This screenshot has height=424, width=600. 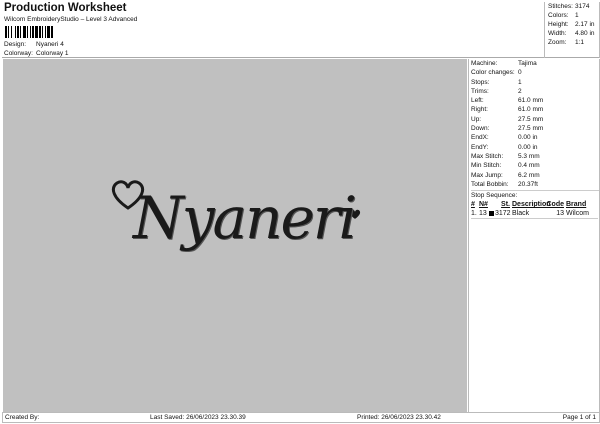 I want to click on printed-date: Printed: 26/06/2023 23.30.42, so click(x=399, y=417).